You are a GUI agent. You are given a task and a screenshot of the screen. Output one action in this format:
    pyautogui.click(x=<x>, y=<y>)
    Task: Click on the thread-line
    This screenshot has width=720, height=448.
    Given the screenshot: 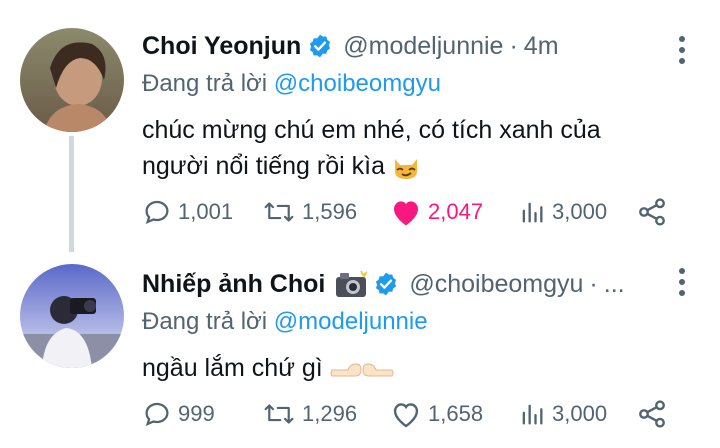 What is the action you would take?
    pyautogui.click(x=71, y=194)
    